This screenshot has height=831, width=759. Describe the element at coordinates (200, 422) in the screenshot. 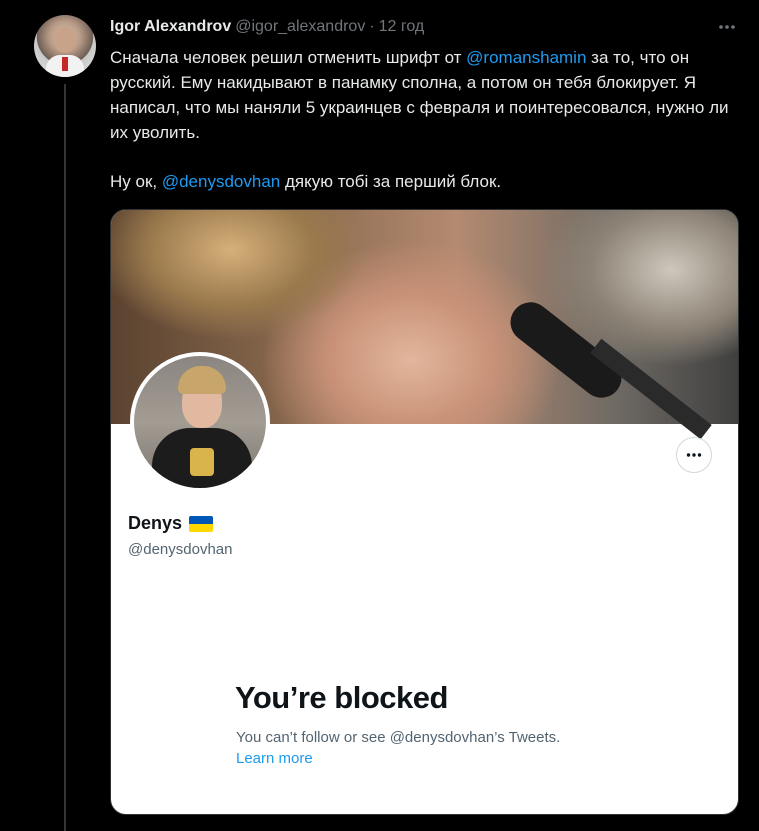

I see `profile-avatar` at that location.